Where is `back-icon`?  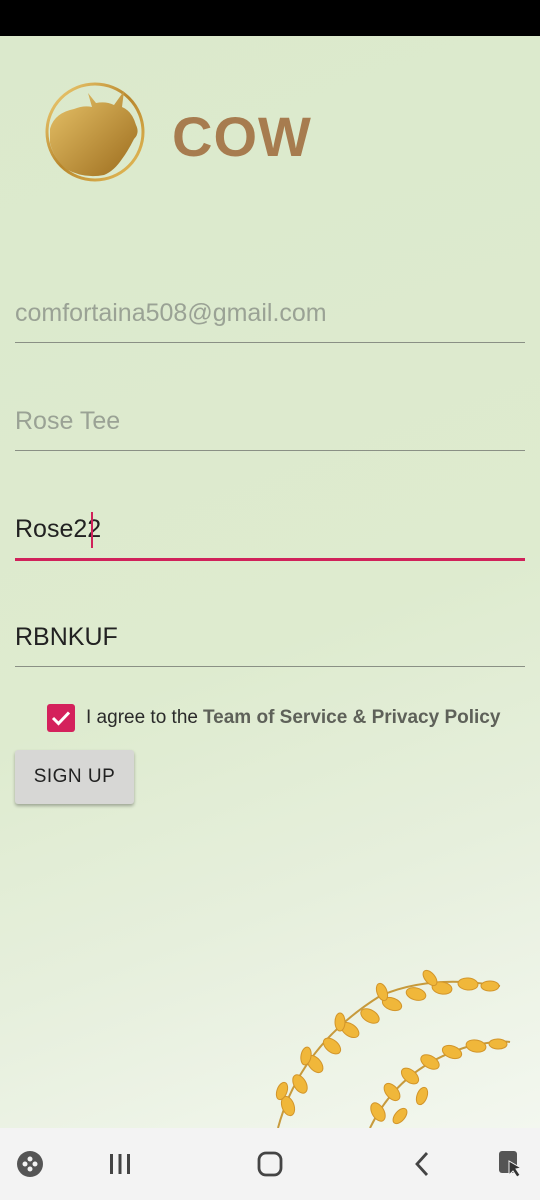 back-icon is located at coordinates (422, 1164).